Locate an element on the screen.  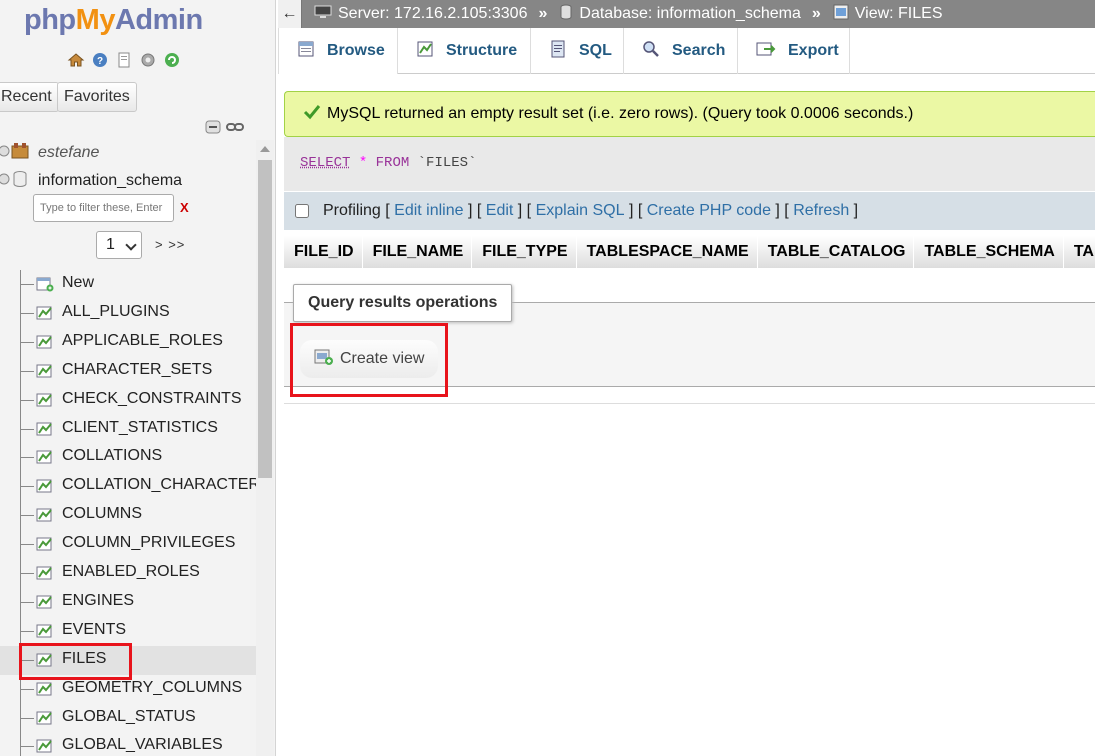
tab-search: Search is located at coordinates (681, 51).